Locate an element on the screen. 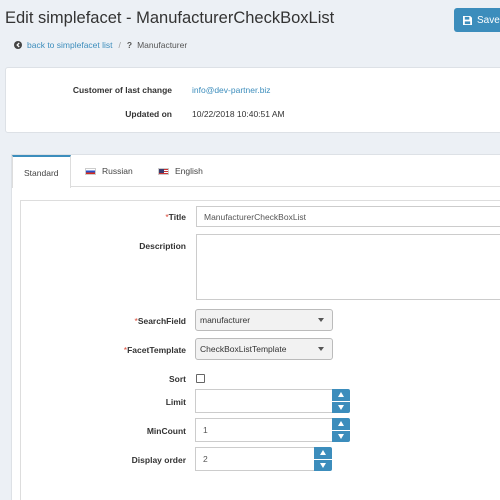  displayorder-label: Display order is located at coordinates (158, 460).